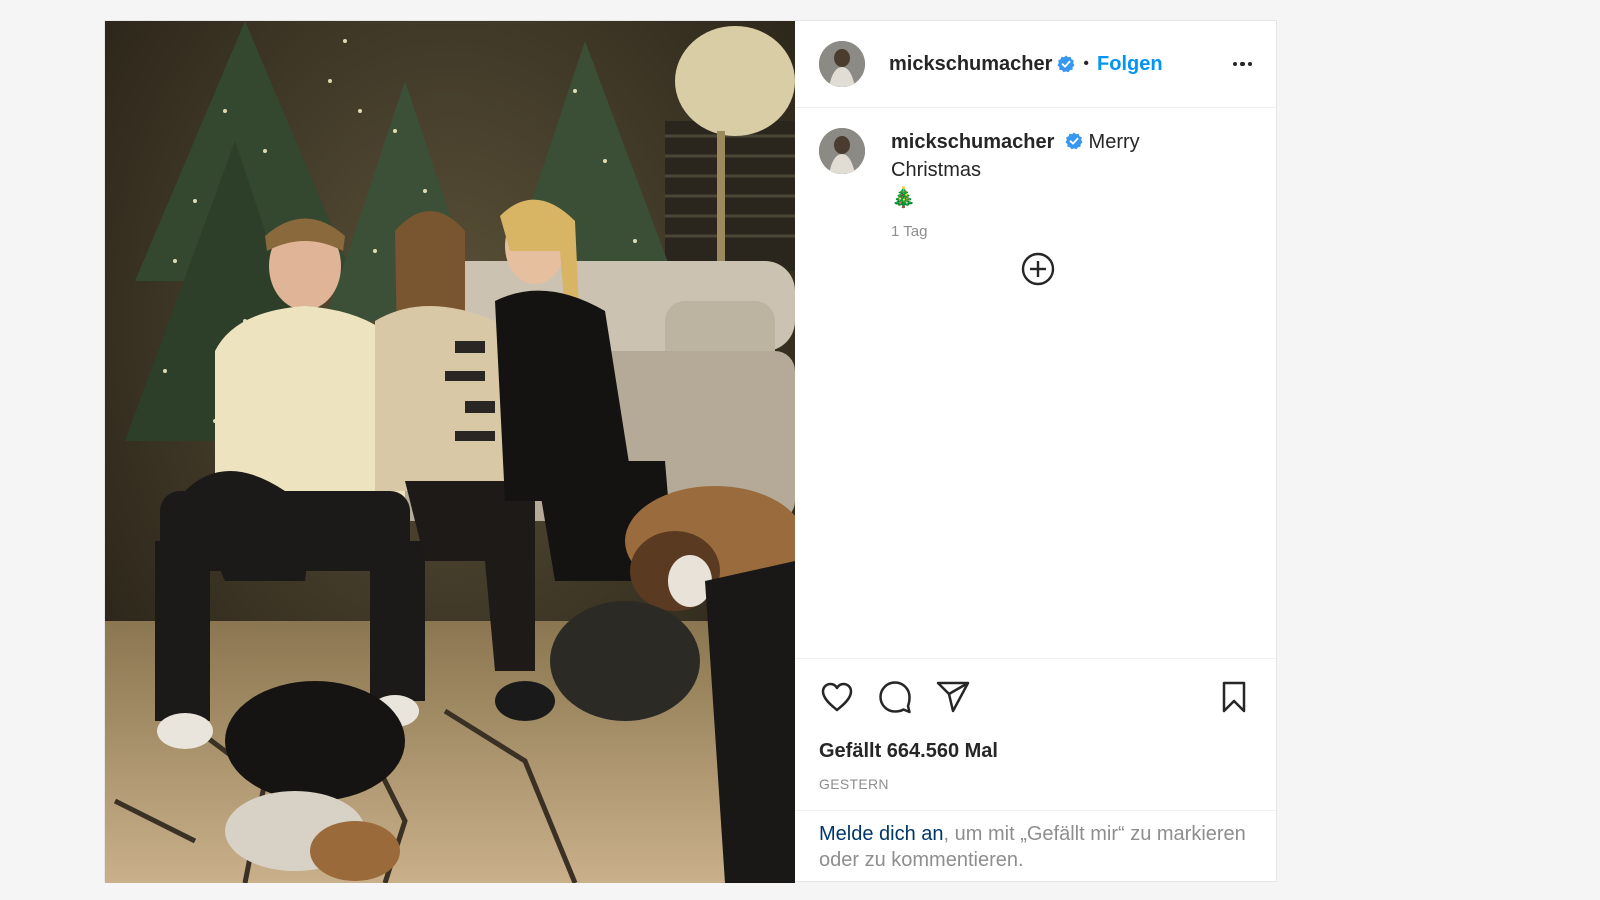  What do you see at coordinates (895, 697) in the screenshot?
I see `comment-bubble-icon` at bounding box center [895, 697].